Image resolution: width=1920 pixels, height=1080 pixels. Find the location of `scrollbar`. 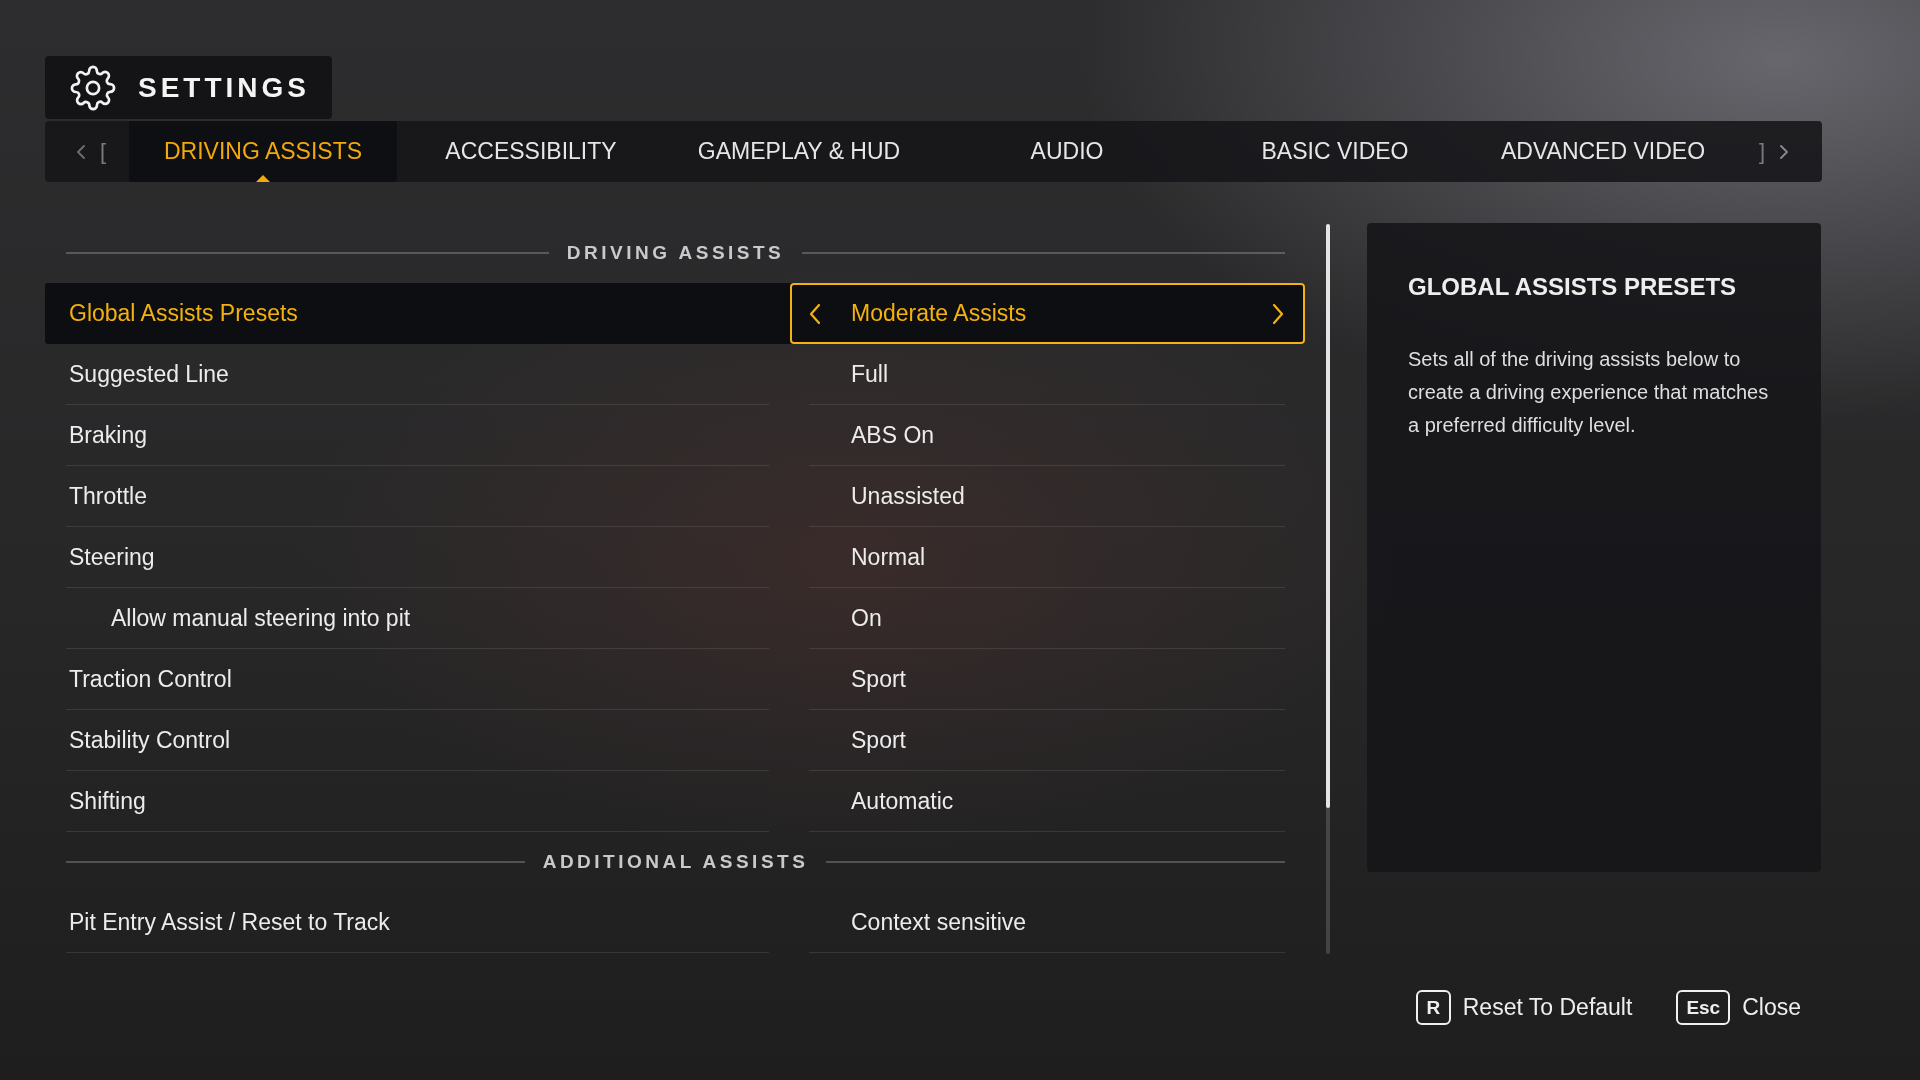

scrollbar is located at coordinates (1328, 589).